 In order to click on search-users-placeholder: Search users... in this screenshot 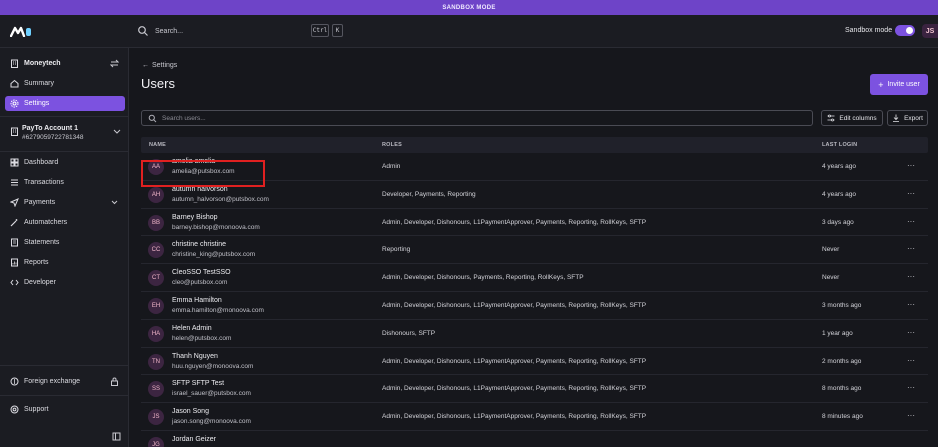, I will do `click(184, 118)`.